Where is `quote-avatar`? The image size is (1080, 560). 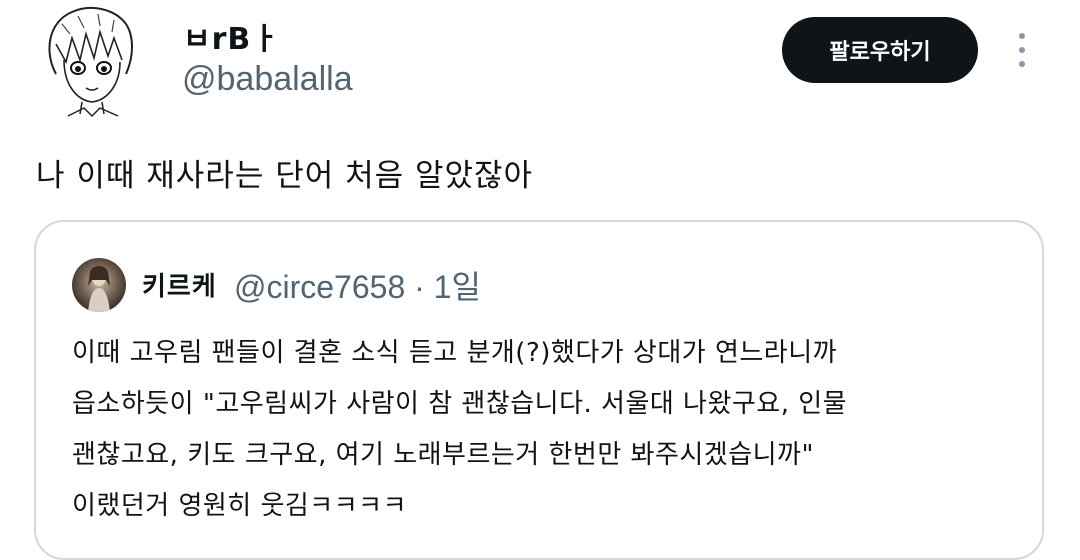 quote-avatar is located at coordinates (99, 285).